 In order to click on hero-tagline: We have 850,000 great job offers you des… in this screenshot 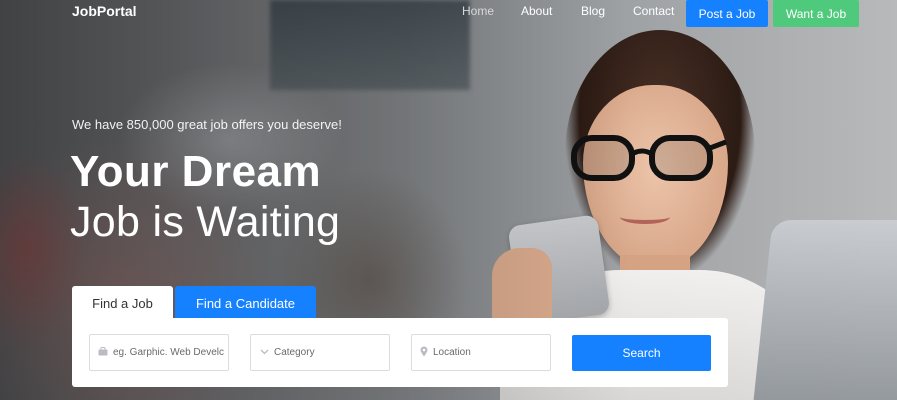, I will do `click(207, 124)`.